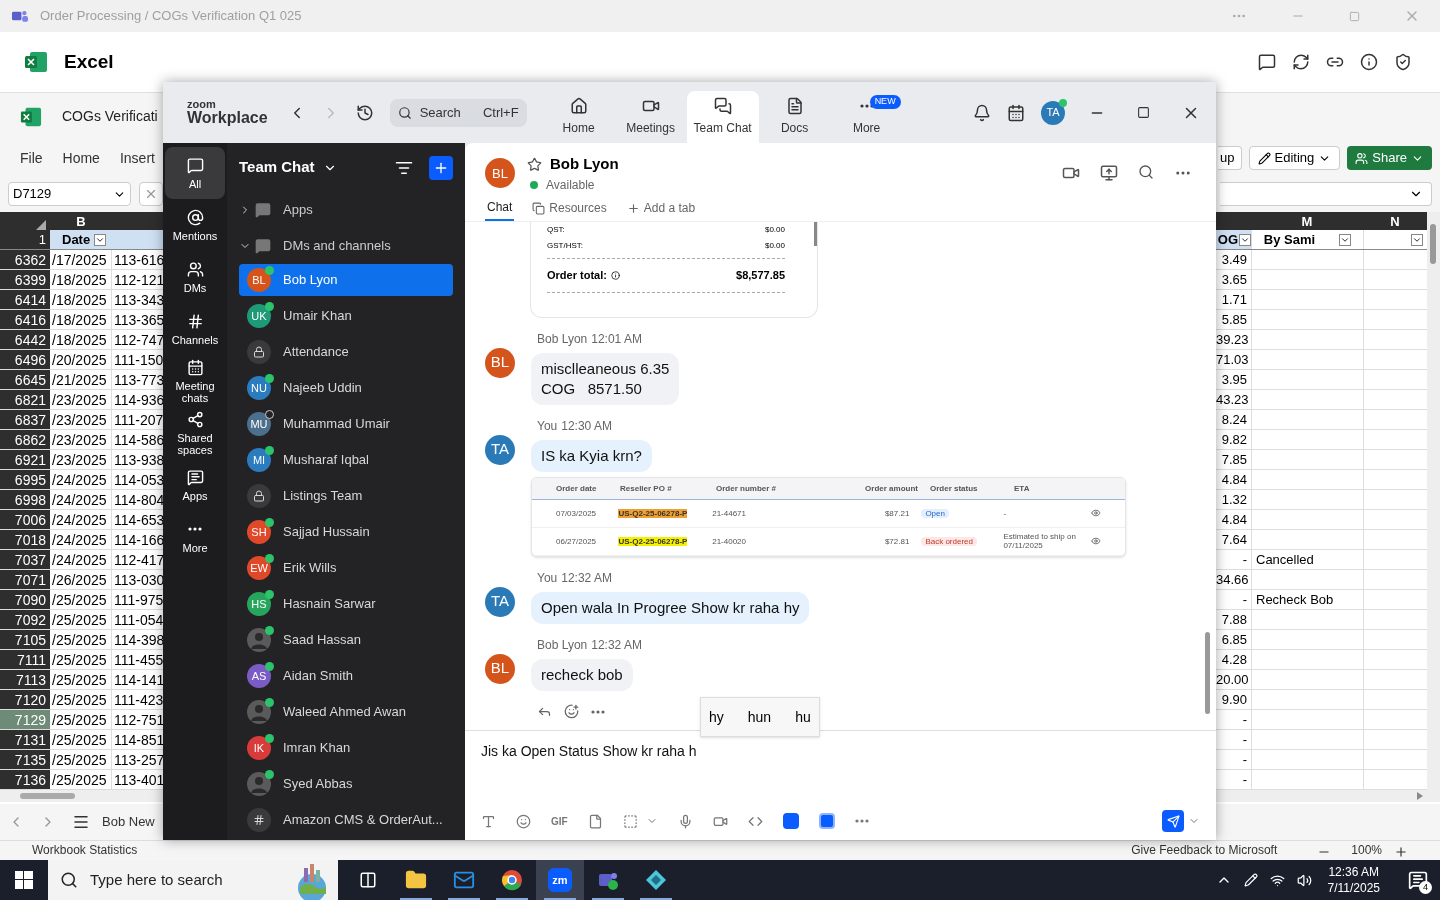 The image size is (1440, 900). Describe the element at coordinates (685, 821) in the screenshot. I see `mic-icon` at that location.